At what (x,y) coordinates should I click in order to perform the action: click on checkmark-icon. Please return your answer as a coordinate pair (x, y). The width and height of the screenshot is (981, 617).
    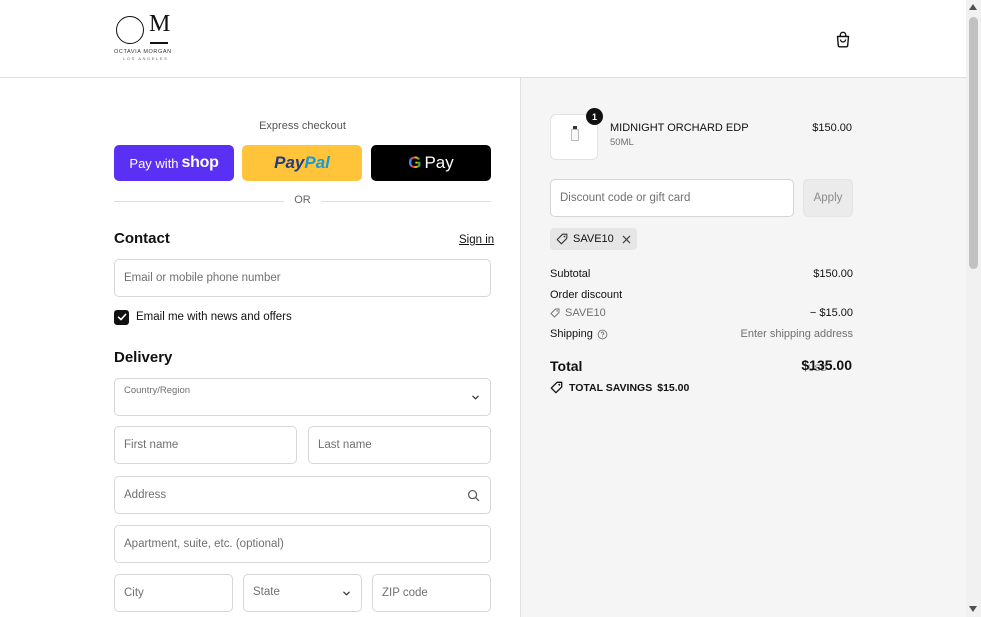
    Looking at the image, I should click on (121, 317).